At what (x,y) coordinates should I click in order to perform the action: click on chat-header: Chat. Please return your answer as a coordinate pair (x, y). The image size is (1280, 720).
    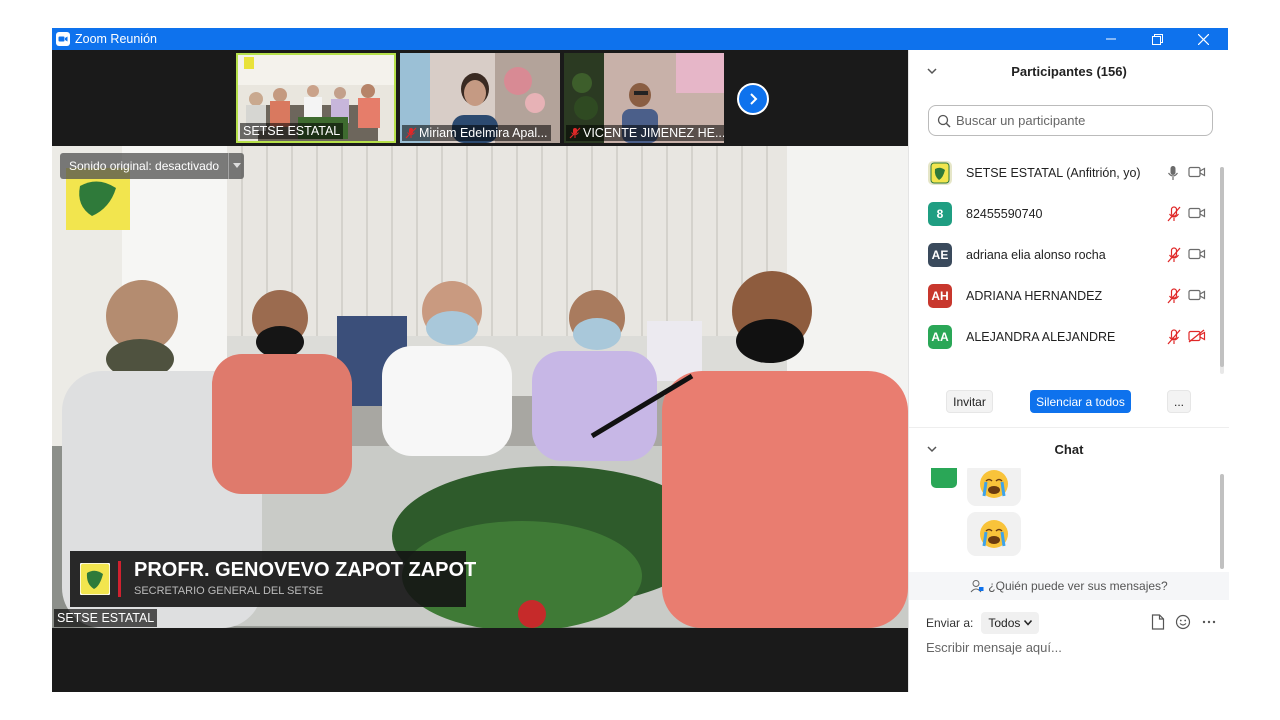
    Looking at the image, I should click on (1069, 450).